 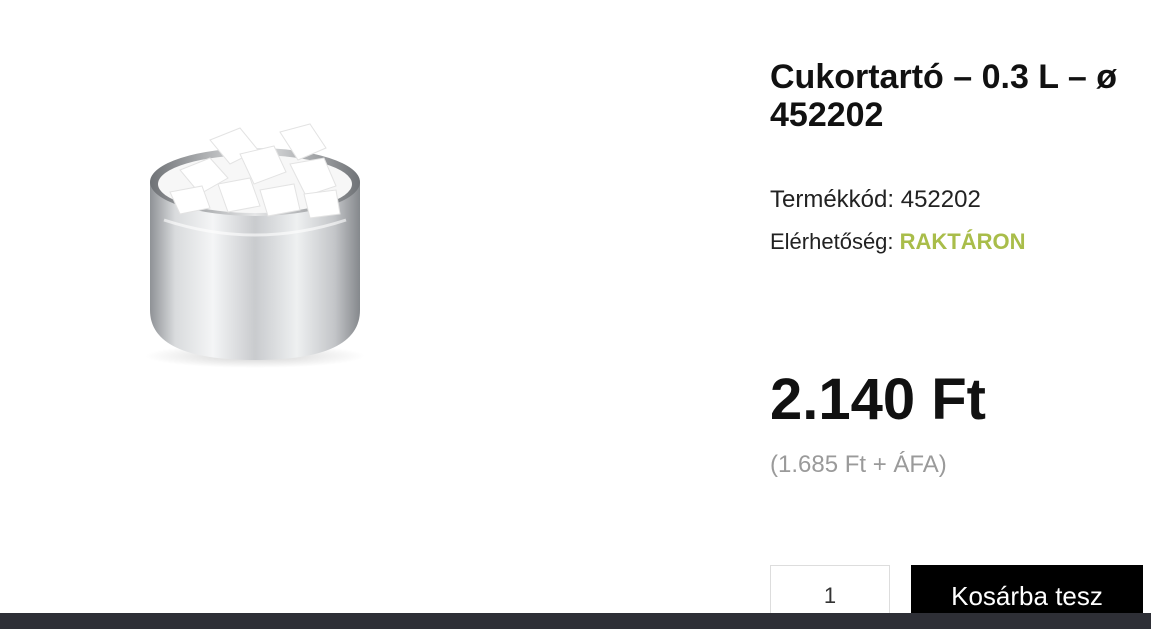 I want to click on product-image, so click(x=255, y=240).